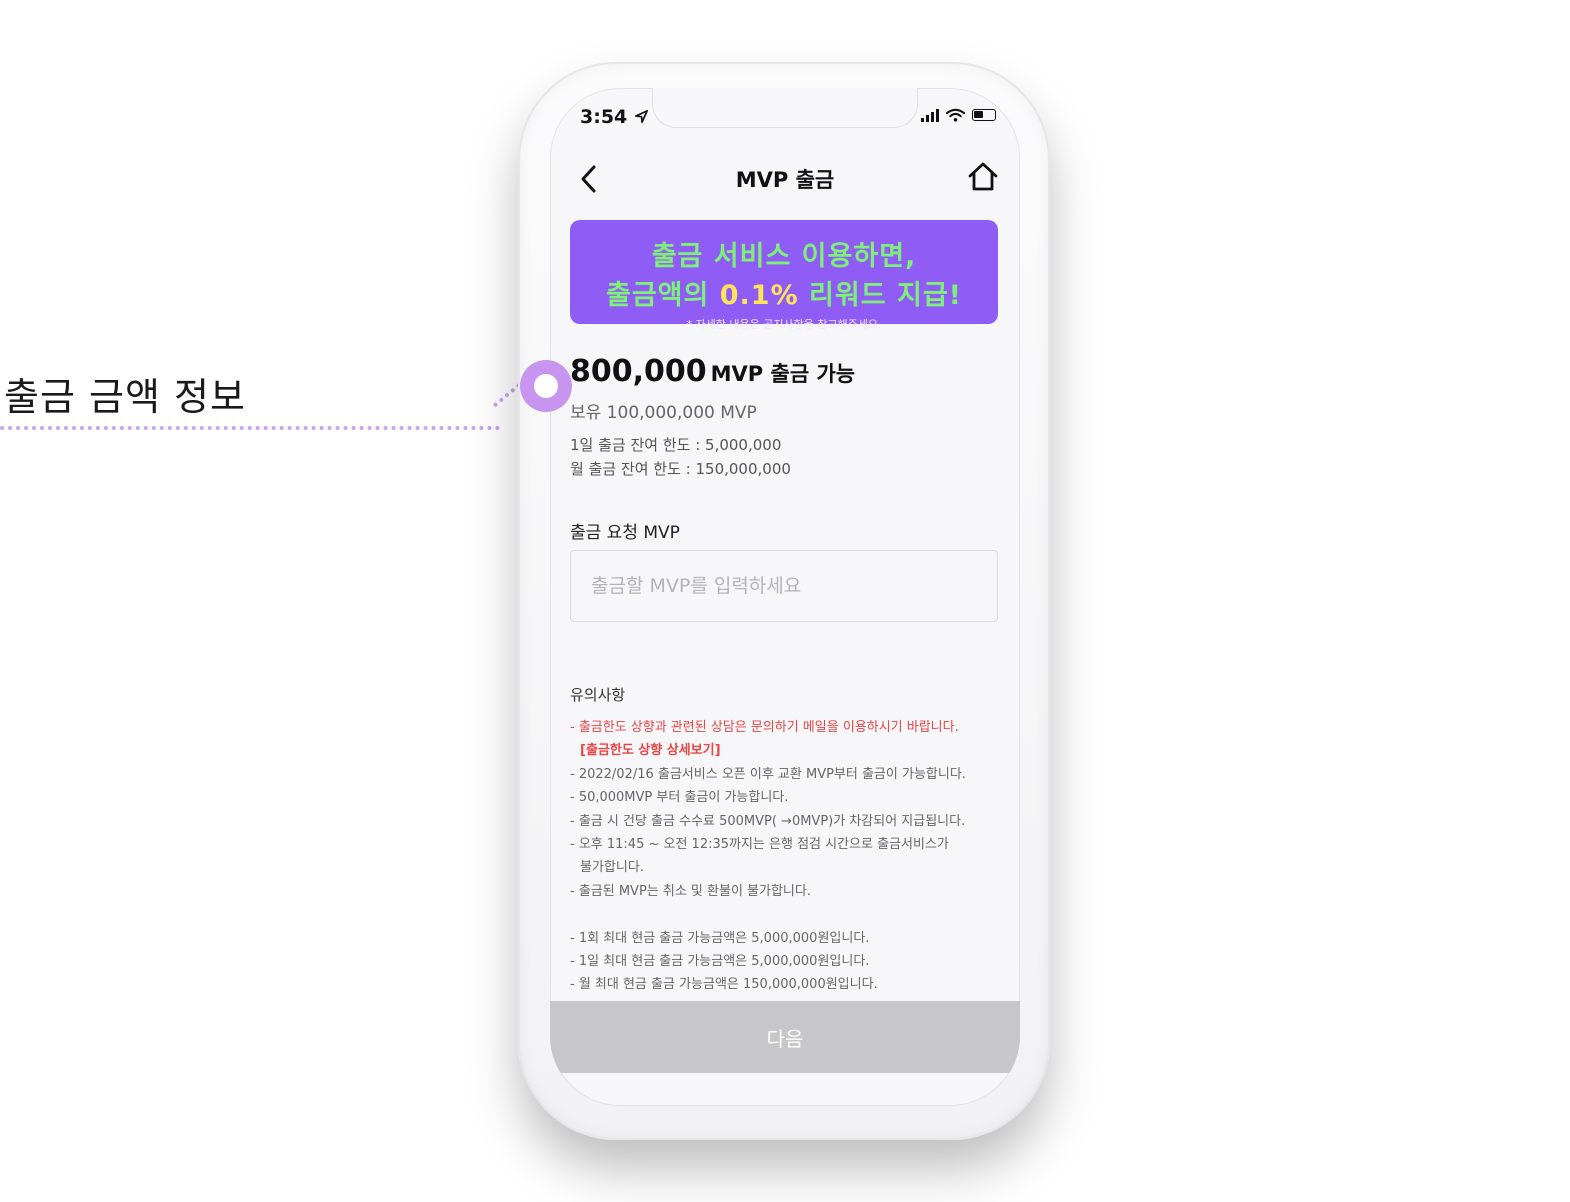  I want to click on notice-spacer, so click(790, 914).